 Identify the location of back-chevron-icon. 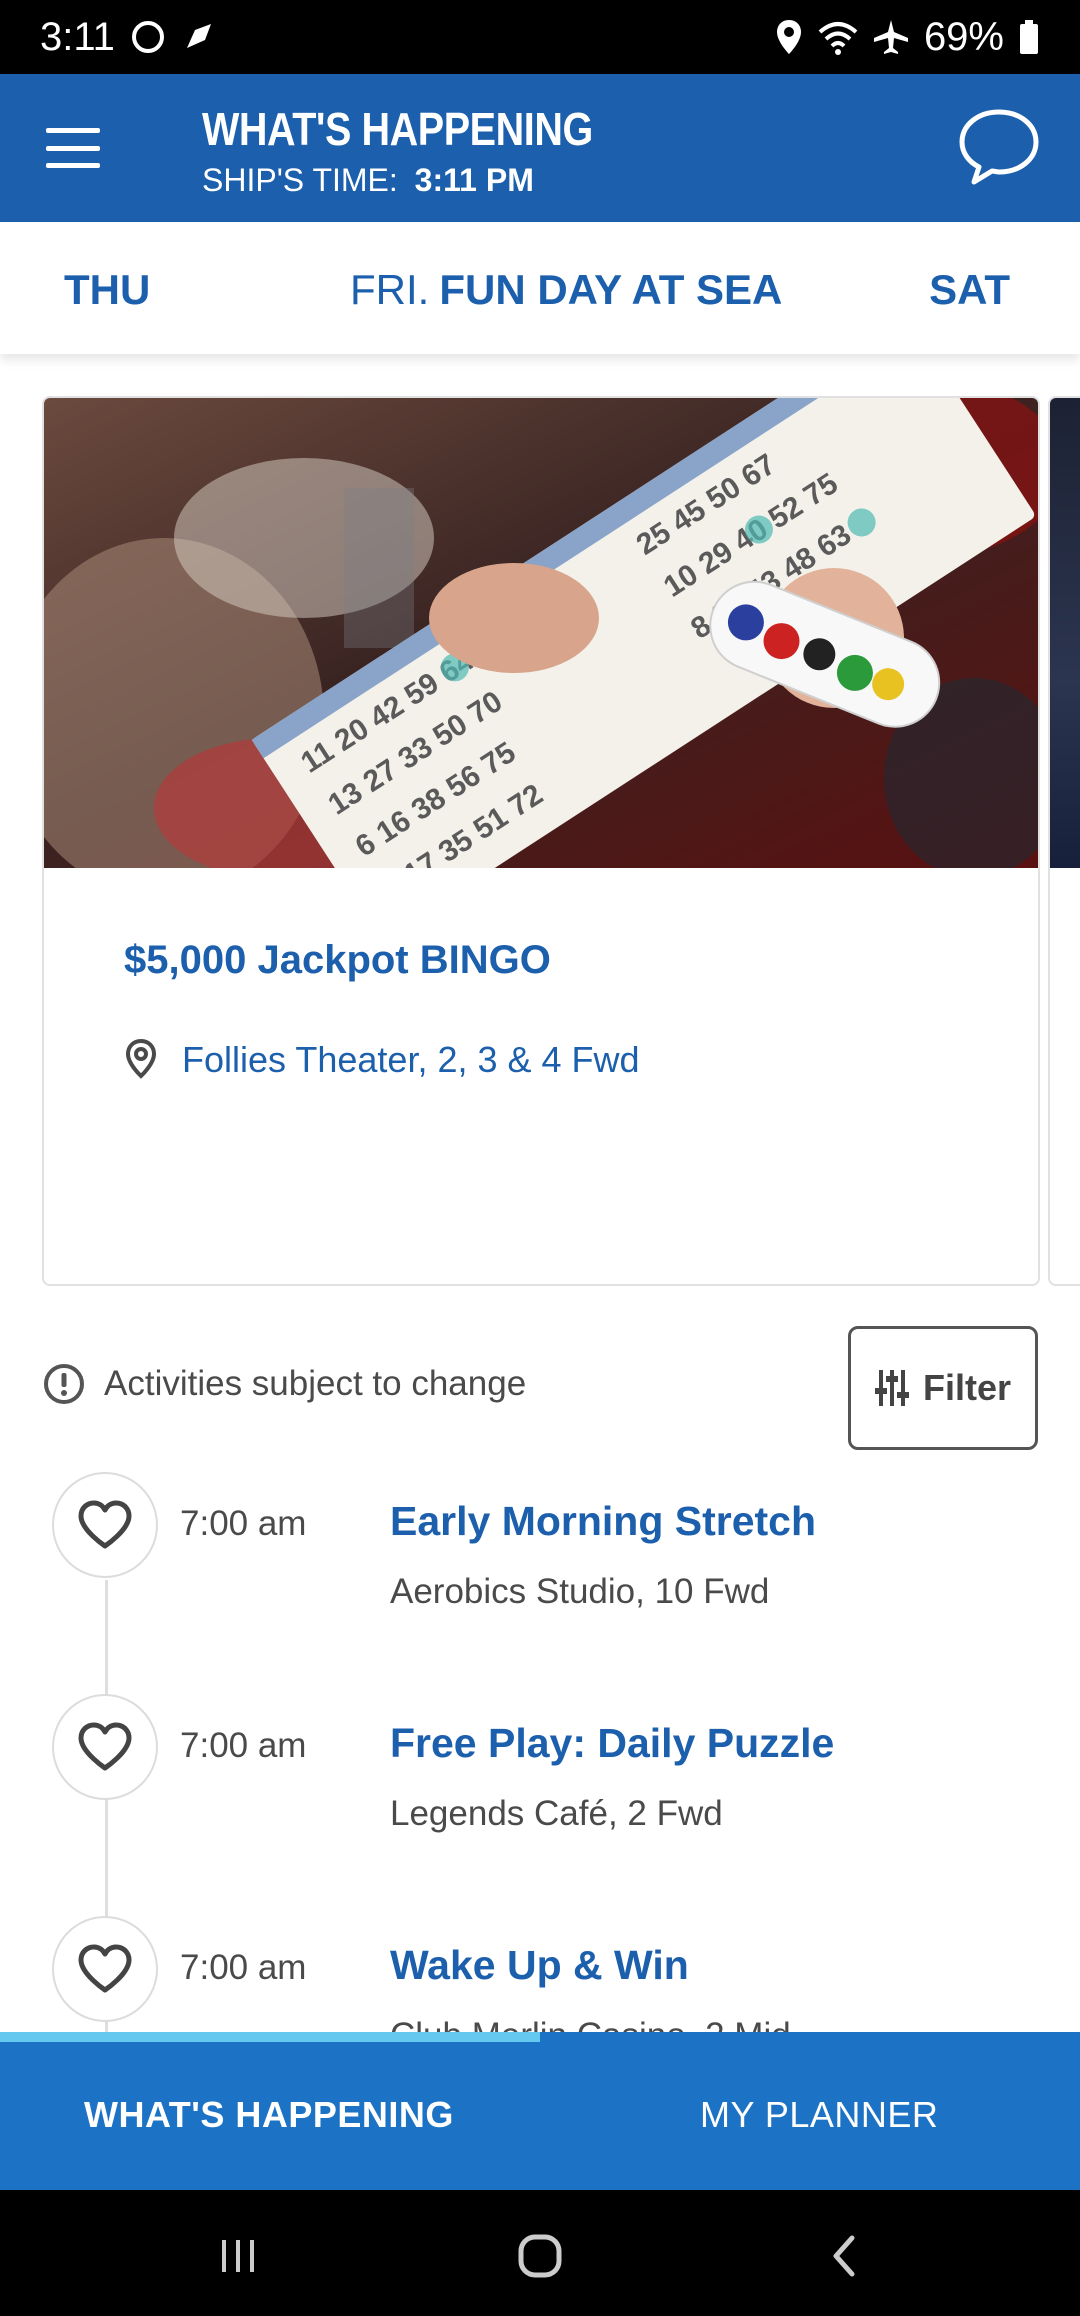
(844, 2256).